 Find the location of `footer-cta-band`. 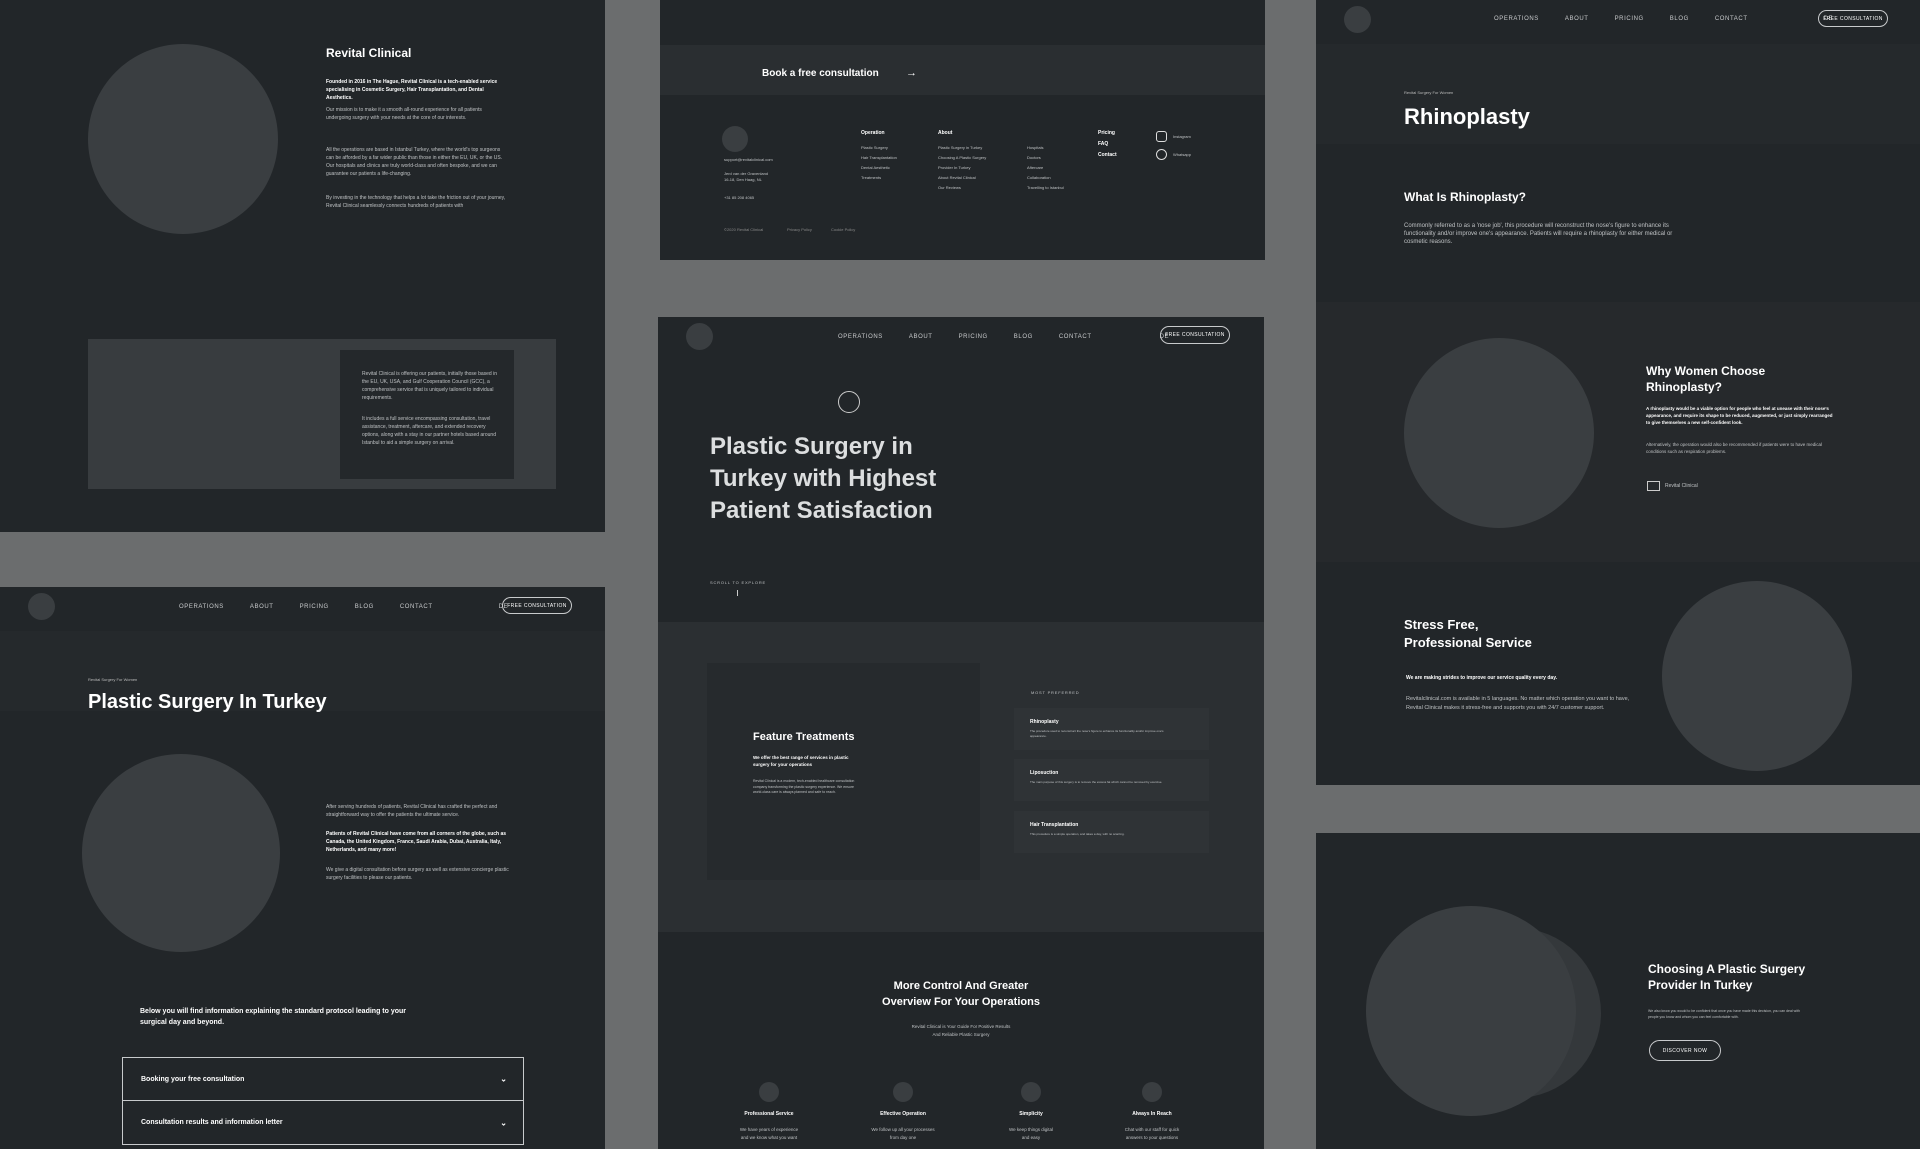

footer-cta-band is located at coordinates (962, 70).